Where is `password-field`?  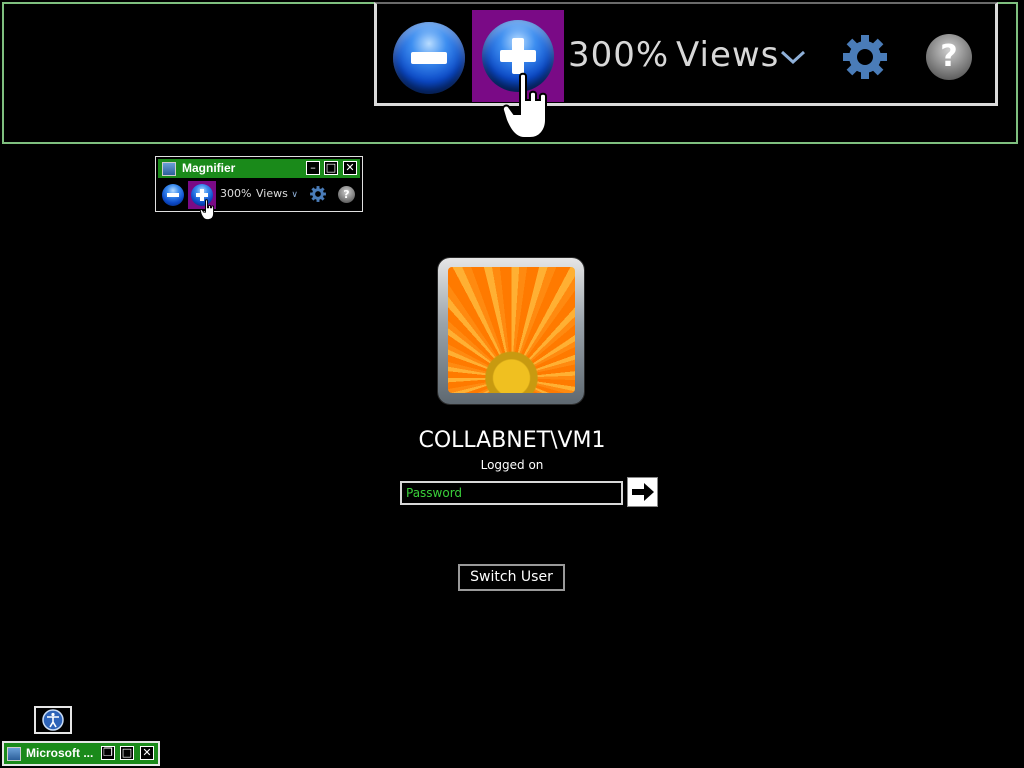 password-field is located at coordinates (511, 493).